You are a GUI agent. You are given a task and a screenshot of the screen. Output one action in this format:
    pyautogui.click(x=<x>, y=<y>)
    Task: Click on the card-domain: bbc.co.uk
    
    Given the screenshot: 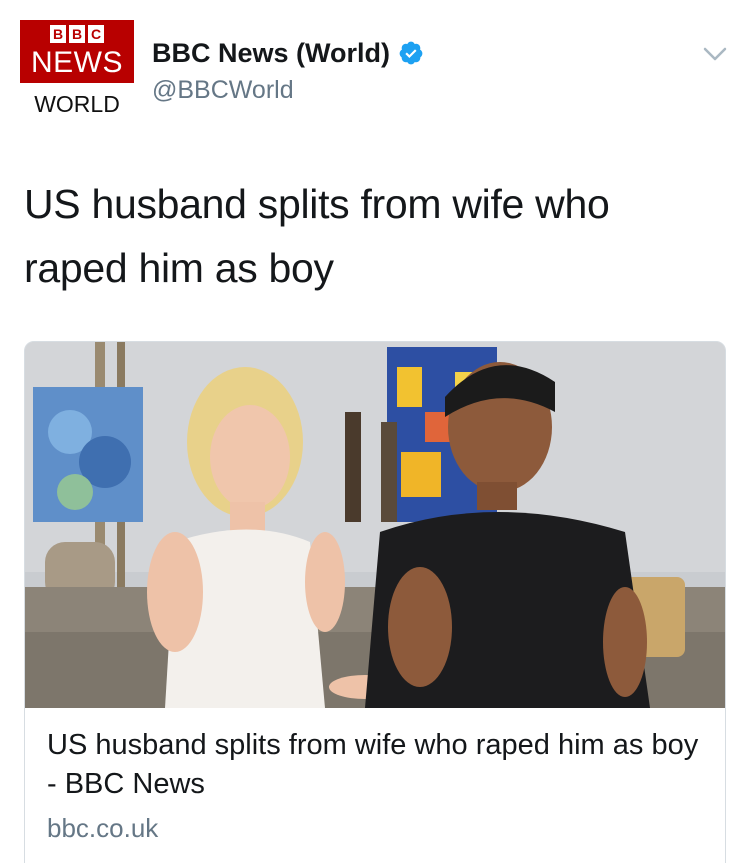 What is the action you would take?
    pyautogui.click(x=103, y=828)
    